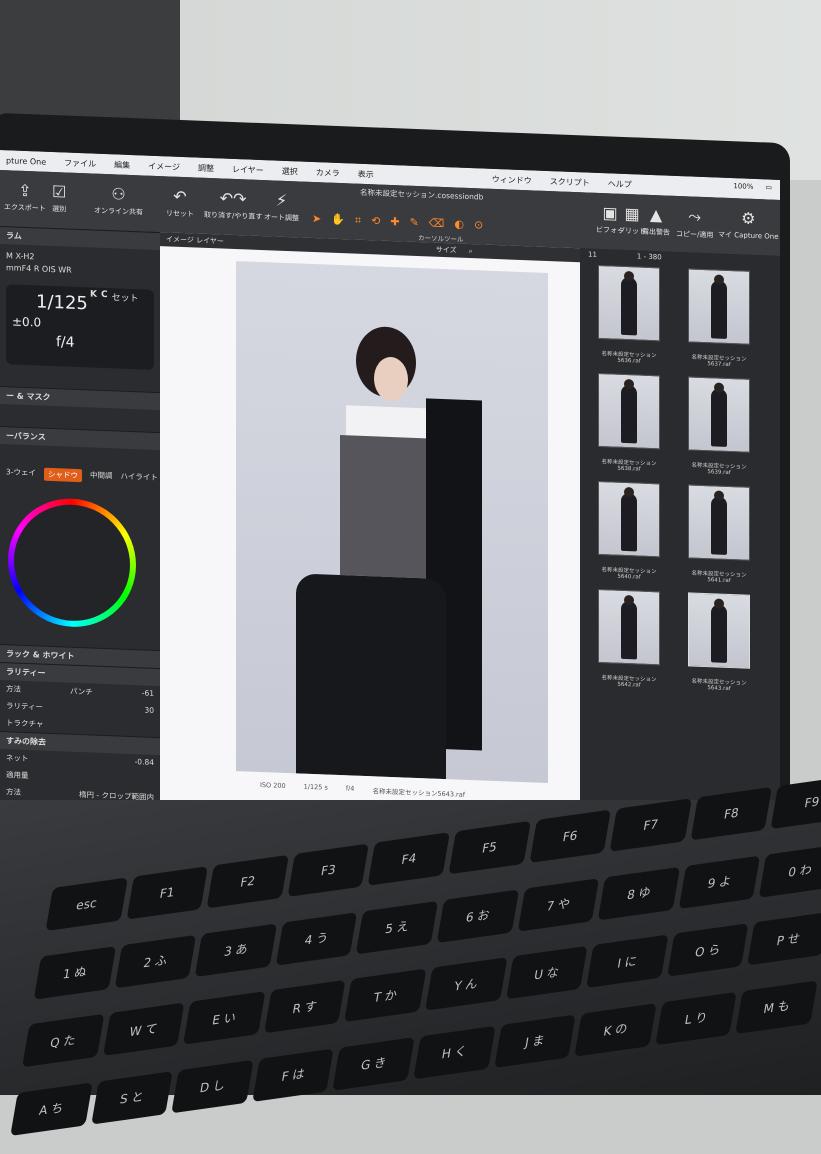  What do you see at coordinates (437, 223) in the screenshot?
I see `eraser-icon: ⌫` at bounding box center [437, 223].